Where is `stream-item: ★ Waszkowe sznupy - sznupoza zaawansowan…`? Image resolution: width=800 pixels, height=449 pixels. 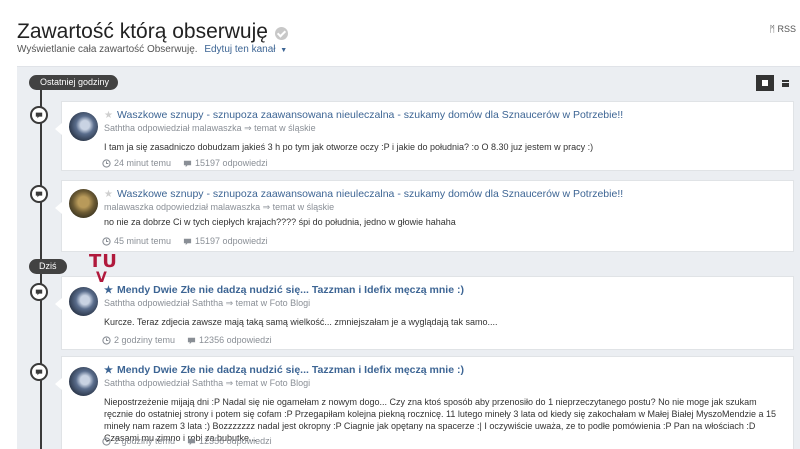
stream-item: ★ Waszkowe sznupy - sznupoza zaawansowan… is located at coordinates (412, 136).